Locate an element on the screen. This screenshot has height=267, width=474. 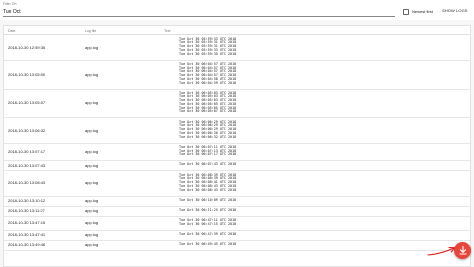
cell-text: Tue Oct 30 06:47:39 UTC 2018 is located at coordinates (208, 233).